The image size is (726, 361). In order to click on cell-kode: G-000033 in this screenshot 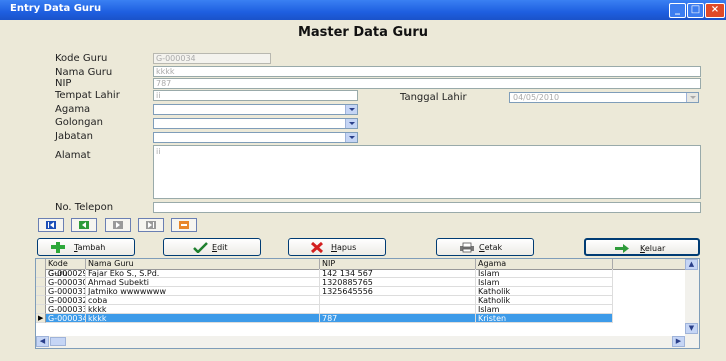, I will do `click(66, 309)`.